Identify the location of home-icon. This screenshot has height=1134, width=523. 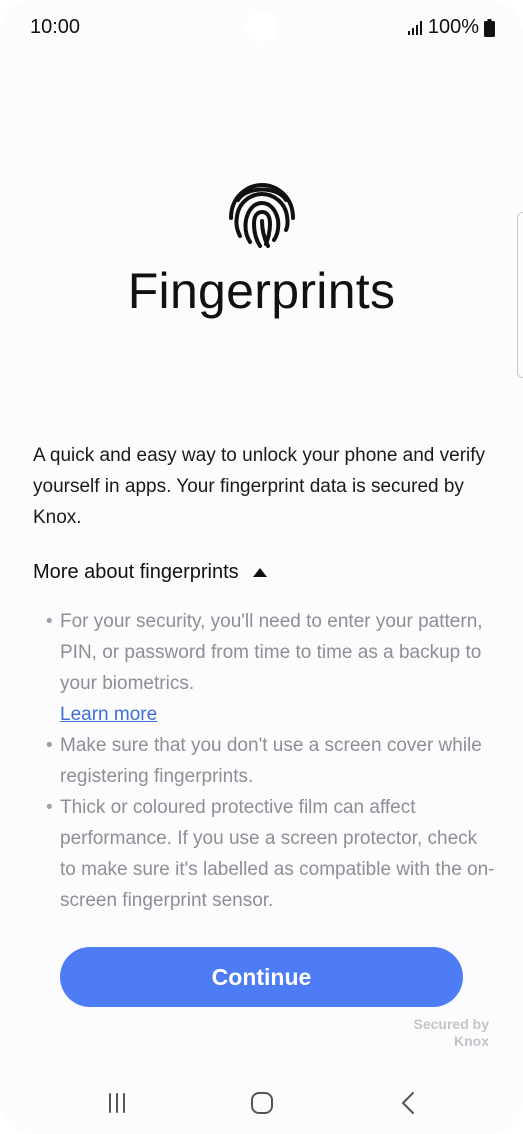
(262, 1103).